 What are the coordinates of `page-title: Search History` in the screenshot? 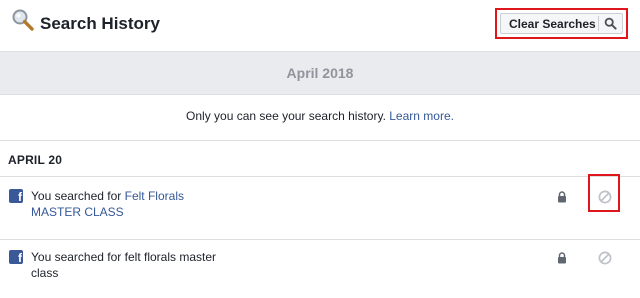 It's located at (100, 23).